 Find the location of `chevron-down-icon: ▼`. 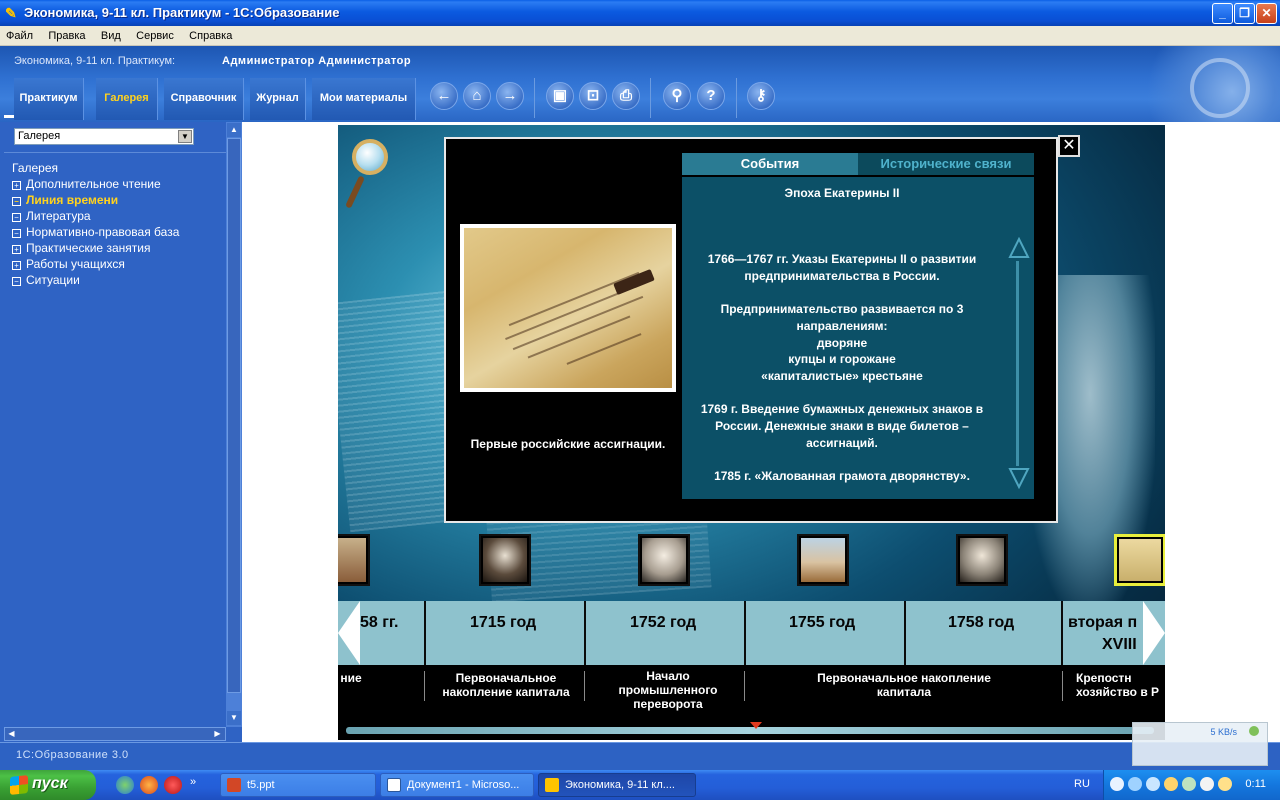

chevron-down-icon: ▼ is located at coordinates (185, 136).